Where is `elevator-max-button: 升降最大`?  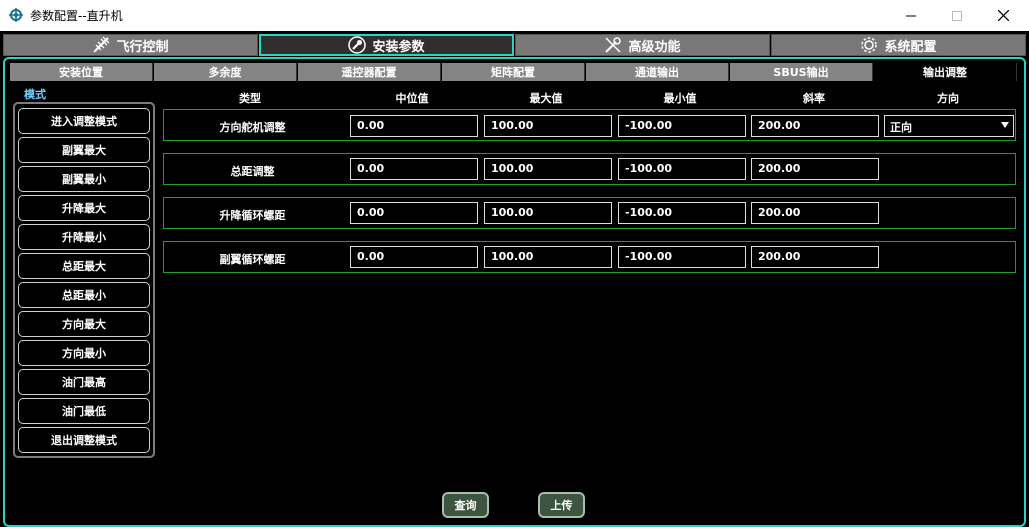
elevator-max-button: 升降最大 is located at coordinates (84, 208).